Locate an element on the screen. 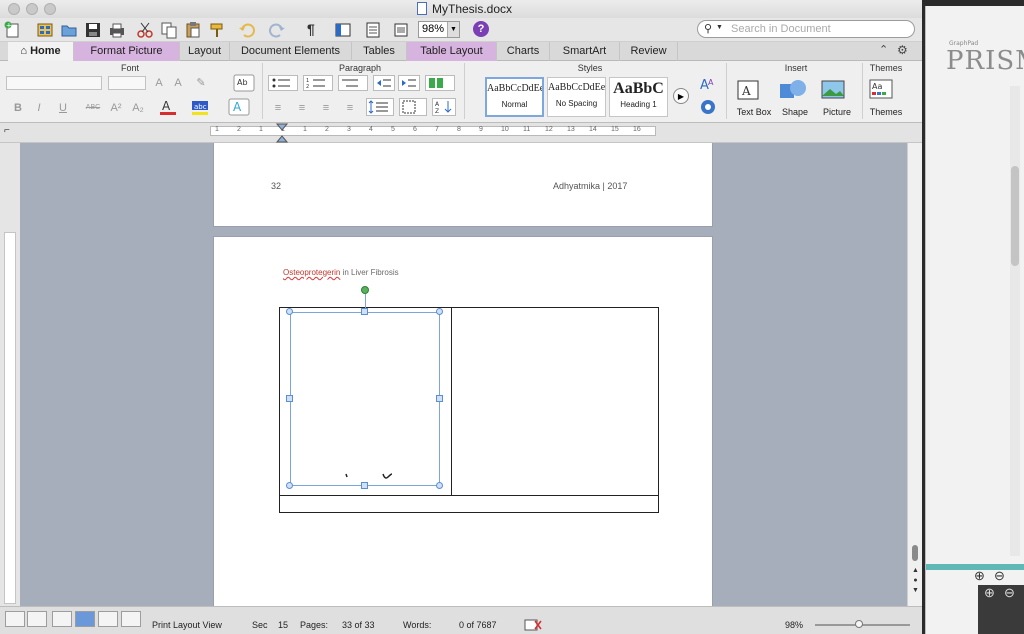 The image size is (1024, 634). previous-page-icon: ▲ is located at coordinates (915, 570).